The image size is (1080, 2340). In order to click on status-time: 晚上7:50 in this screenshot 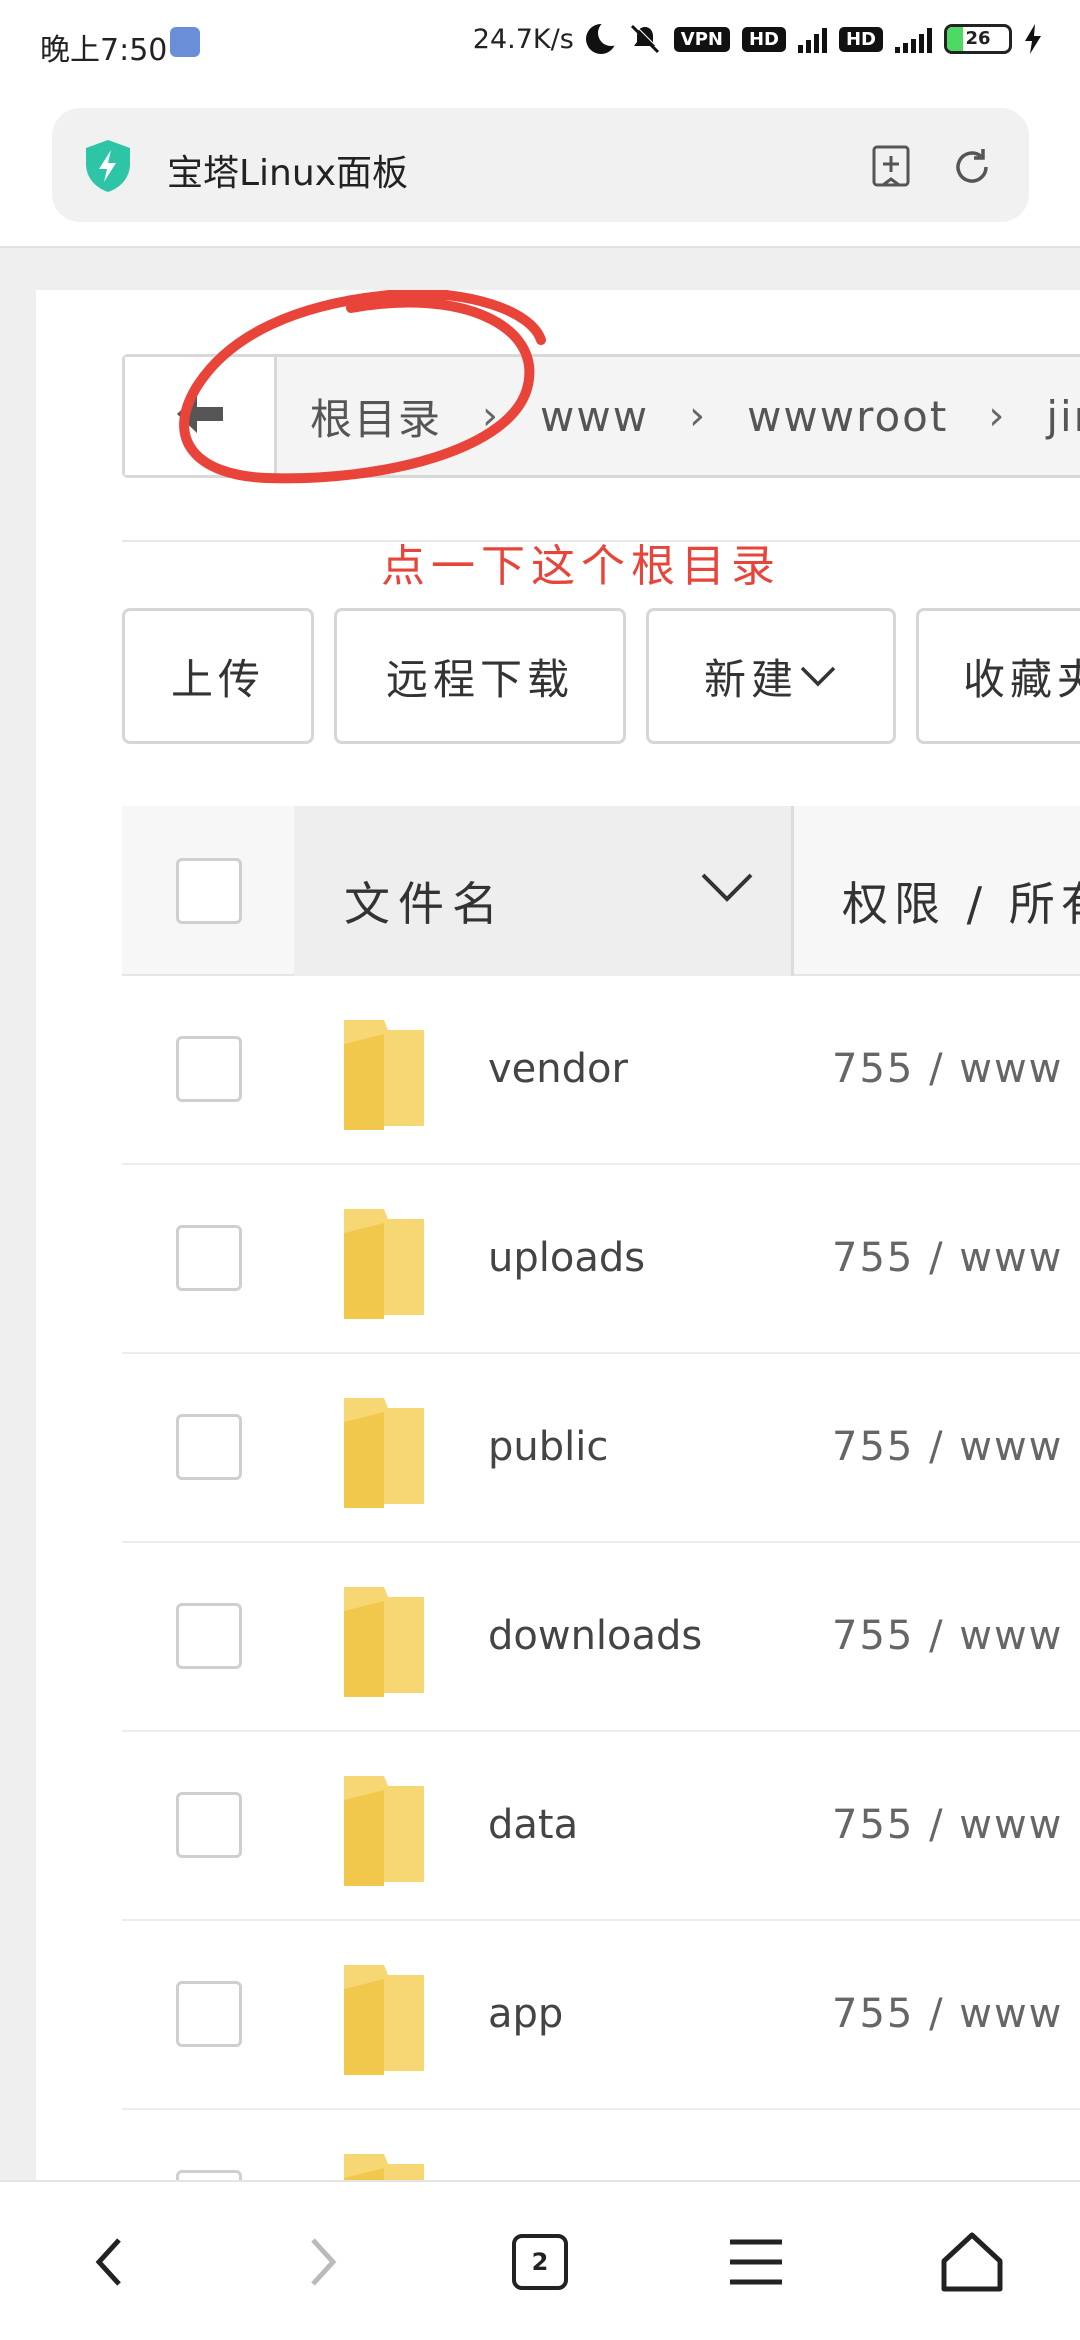, I will do `click(104, 50)`.